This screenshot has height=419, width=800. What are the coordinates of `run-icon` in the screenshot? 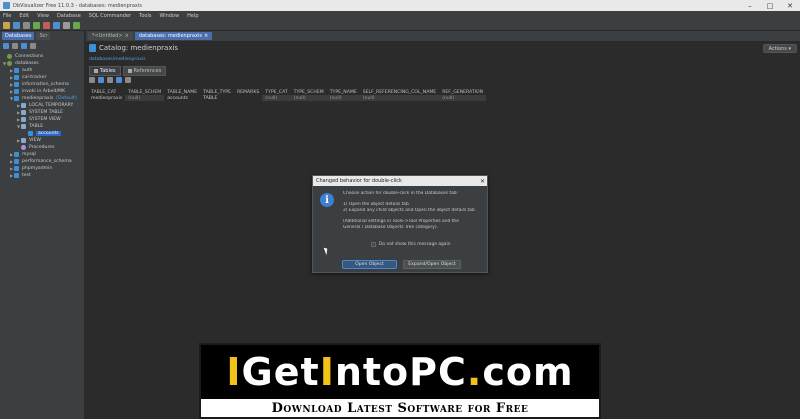 It's located at (76, 25).